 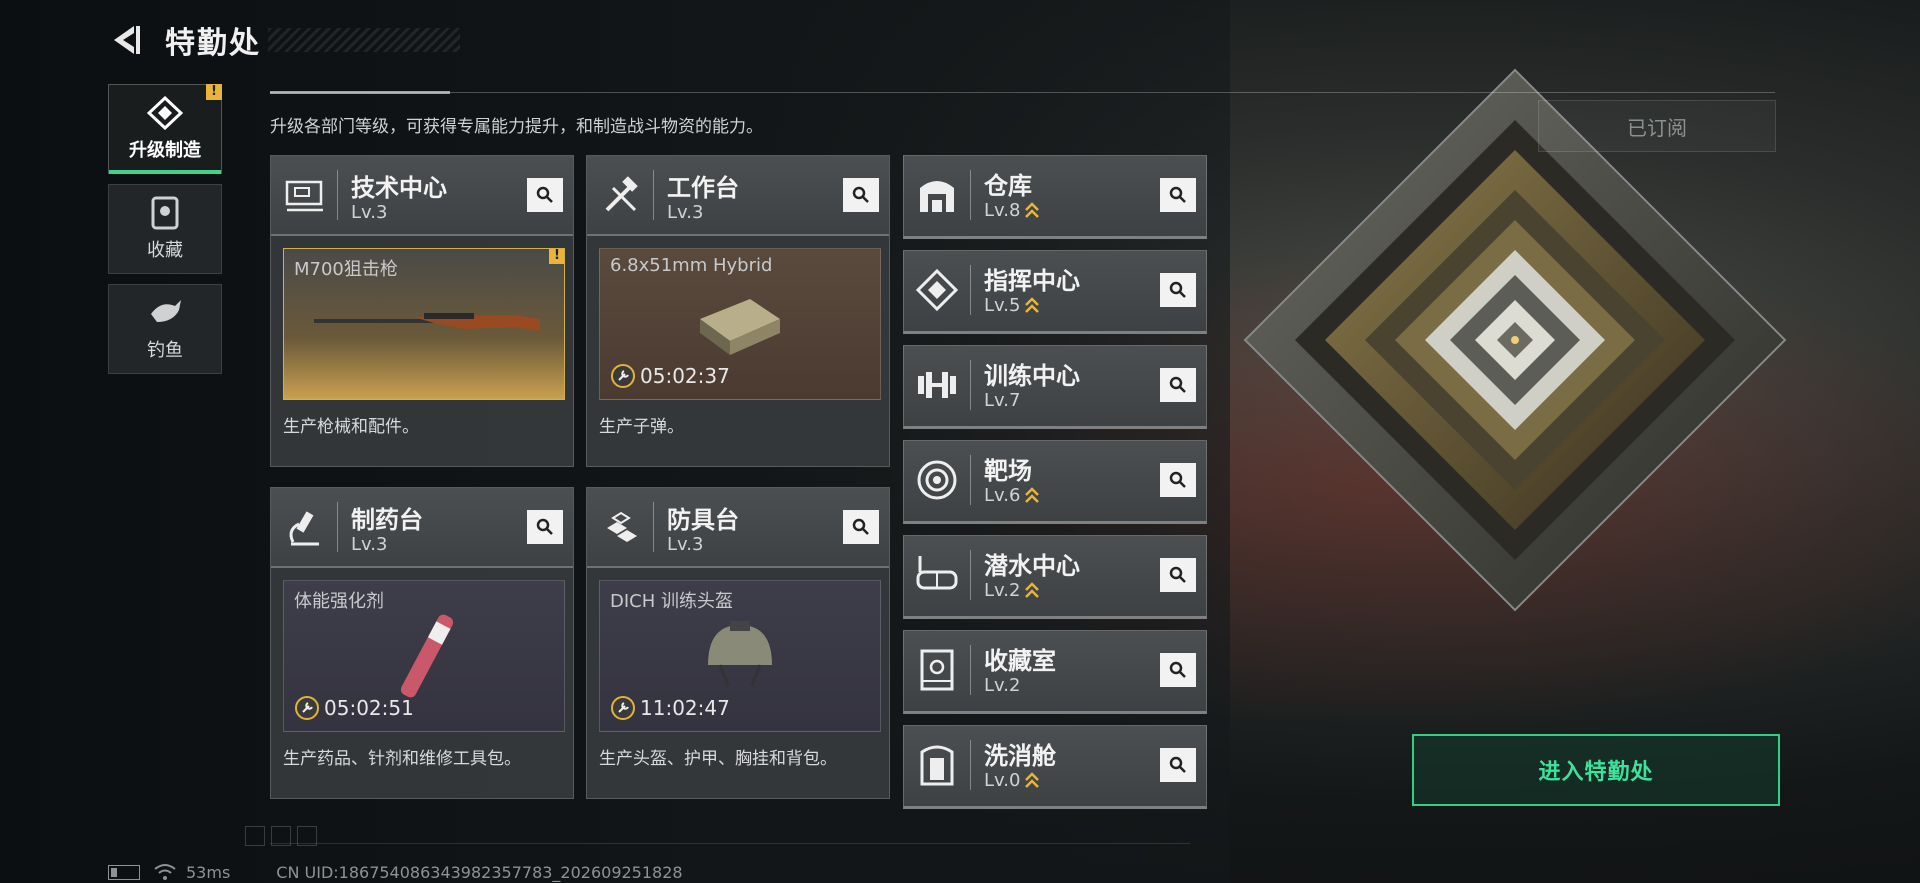 What do you see at coordinates (1002, 210) in the screenshot?
I see `room-level: Lv.8` at bounding box center [1002, 210].